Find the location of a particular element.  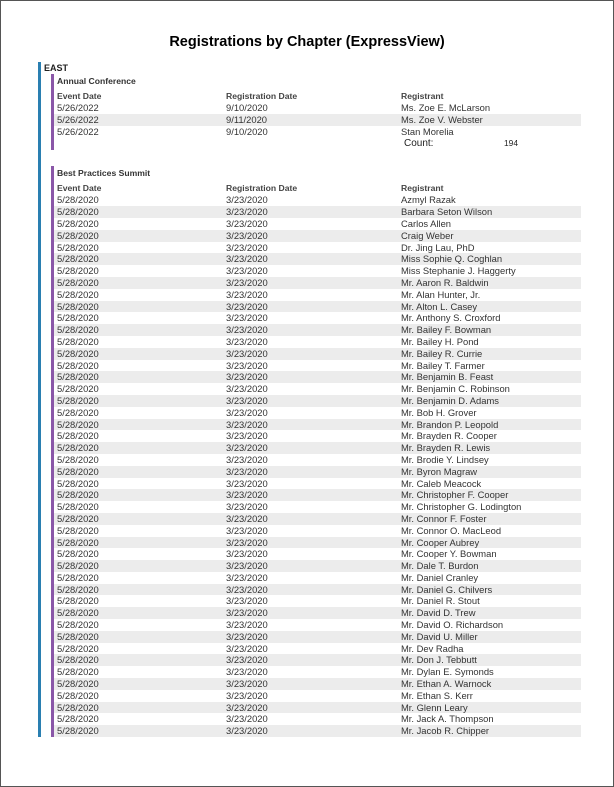

cell-registrant: Mr. David O. Richardson is located at coordinates (452, 625).